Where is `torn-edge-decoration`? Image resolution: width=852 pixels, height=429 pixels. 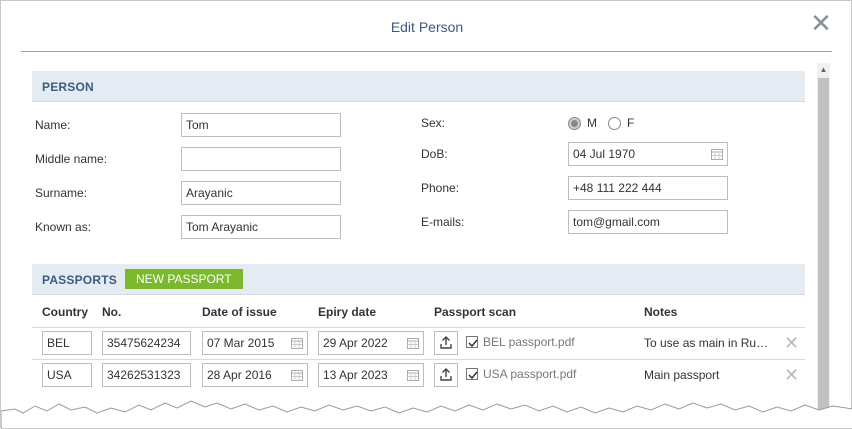 torn-edge-decoration is located at coordinates (426, 414).